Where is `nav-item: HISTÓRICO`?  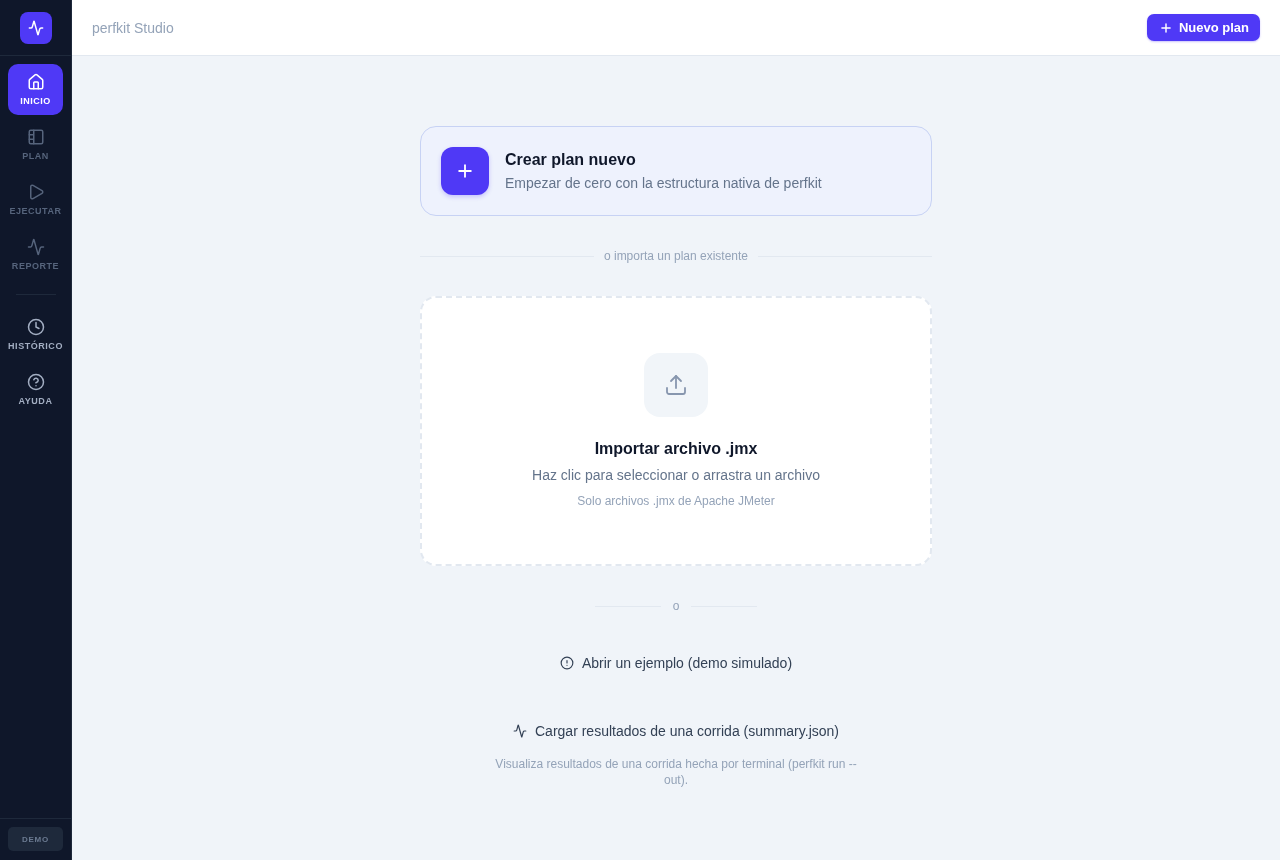 nav-item: HISTÓRICO is located at coordinates (35, 334).